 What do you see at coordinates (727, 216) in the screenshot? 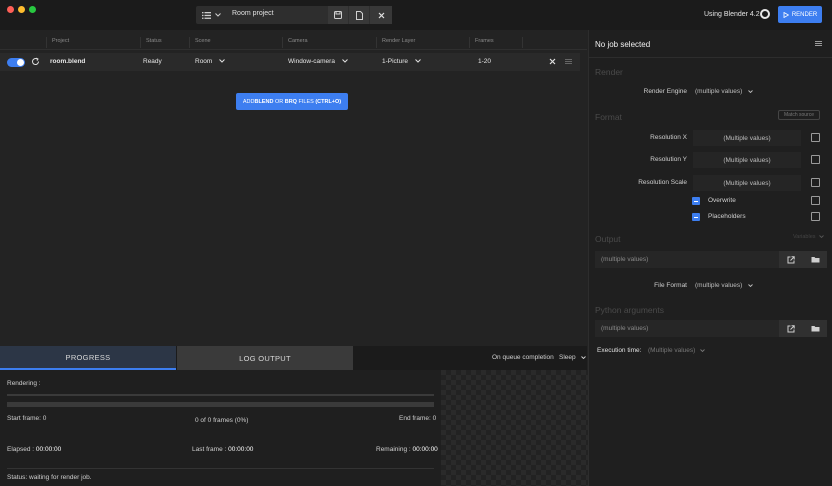
I see `placeholders-label: Placeholders` at bounding box center [727, 216].